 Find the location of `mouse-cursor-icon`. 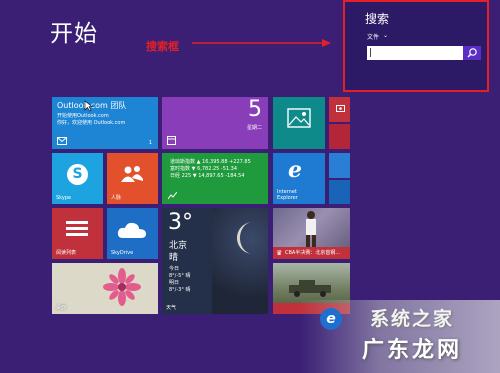

mouse-cursor-icon is located at coordinates (88, 106).